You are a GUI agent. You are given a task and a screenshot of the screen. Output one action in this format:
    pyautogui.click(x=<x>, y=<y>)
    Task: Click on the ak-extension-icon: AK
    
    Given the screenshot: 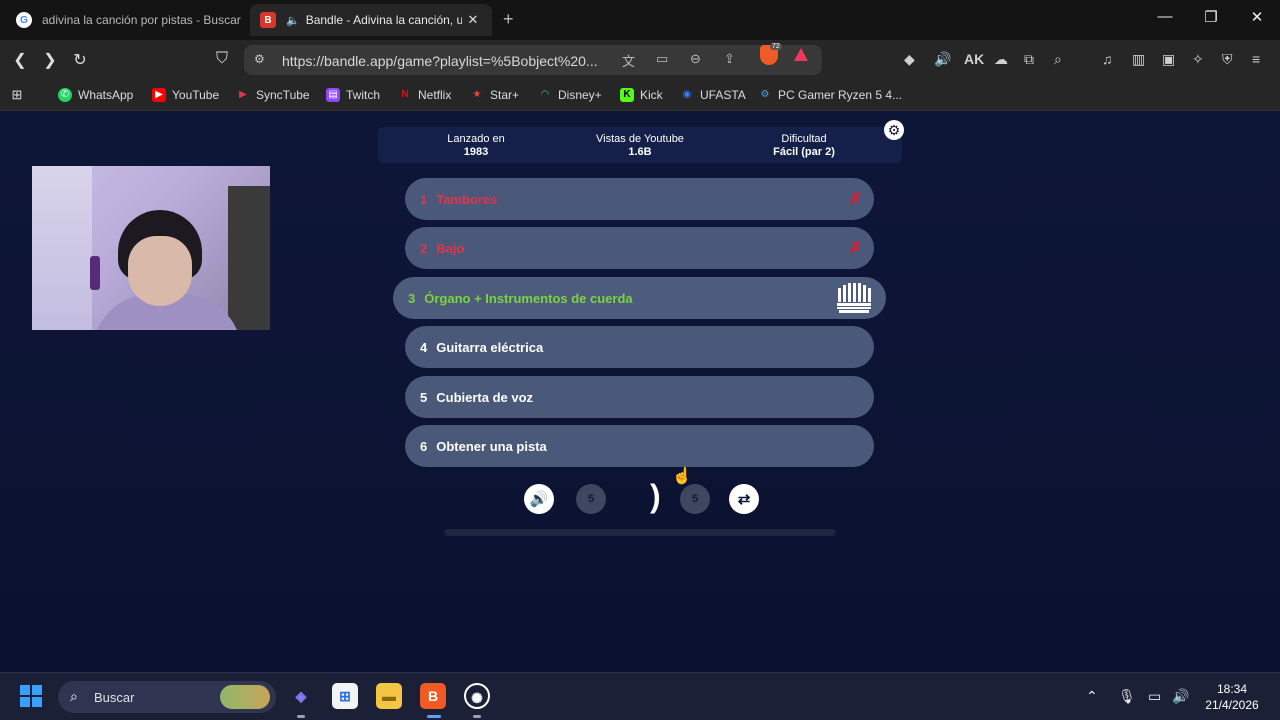 What is the action you would take?
    pyautogui.click(x=974, y=59)
    